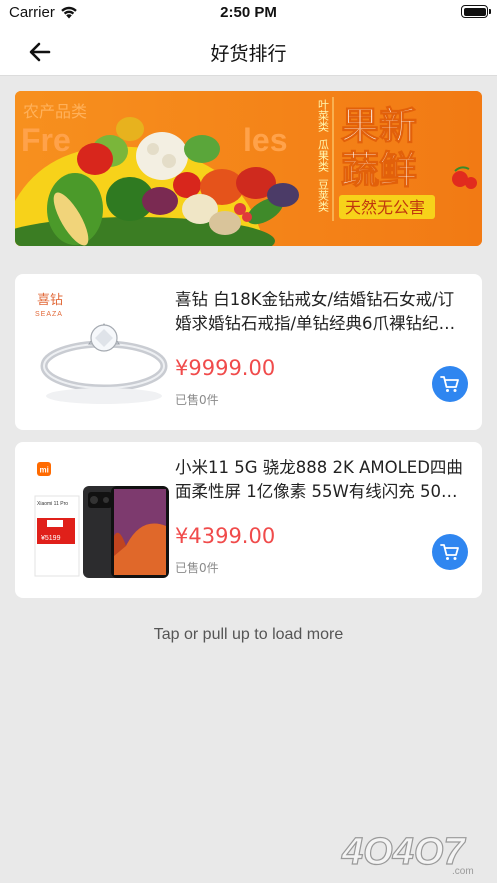 The height and width of the screenshot is (883, 497). Describe the element at coordinates (315, 311) in the screenshot. I see `product-title: 喜钻 白18K金钻戒女/结婚钻石女戒/订婚求婚钻石戒指/单钻经典6爪裸钻纪念戒指` at that location.